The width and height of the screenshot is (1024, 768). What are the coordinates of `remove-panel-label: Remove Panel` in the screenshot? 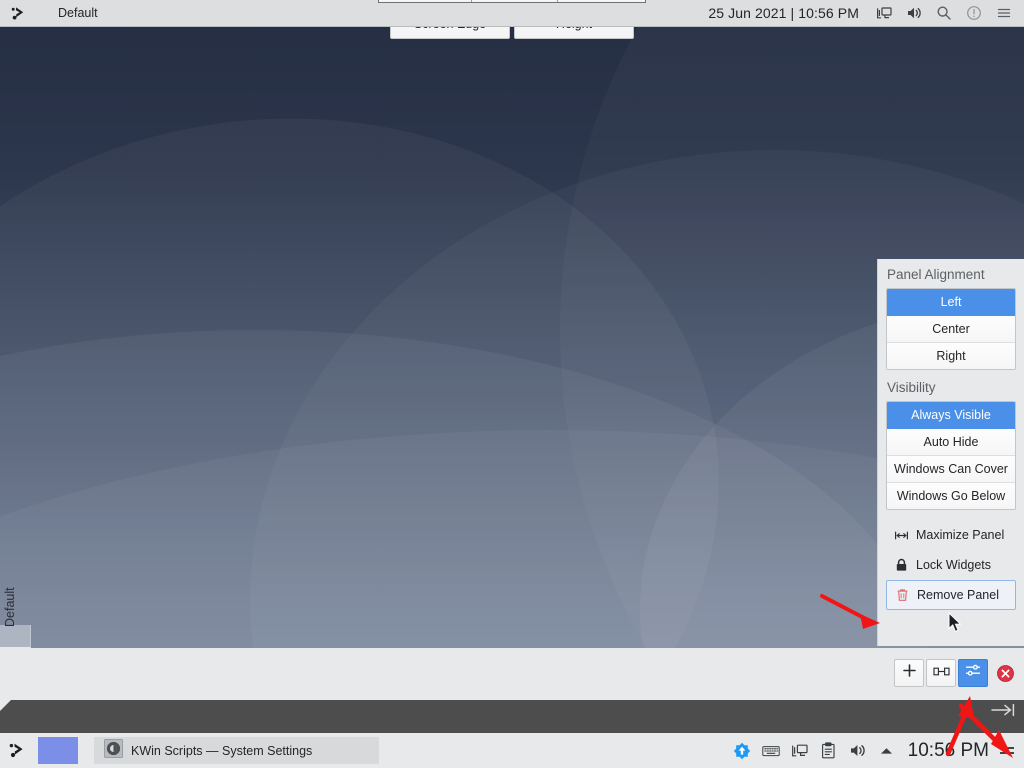 It's located at (958, 595).